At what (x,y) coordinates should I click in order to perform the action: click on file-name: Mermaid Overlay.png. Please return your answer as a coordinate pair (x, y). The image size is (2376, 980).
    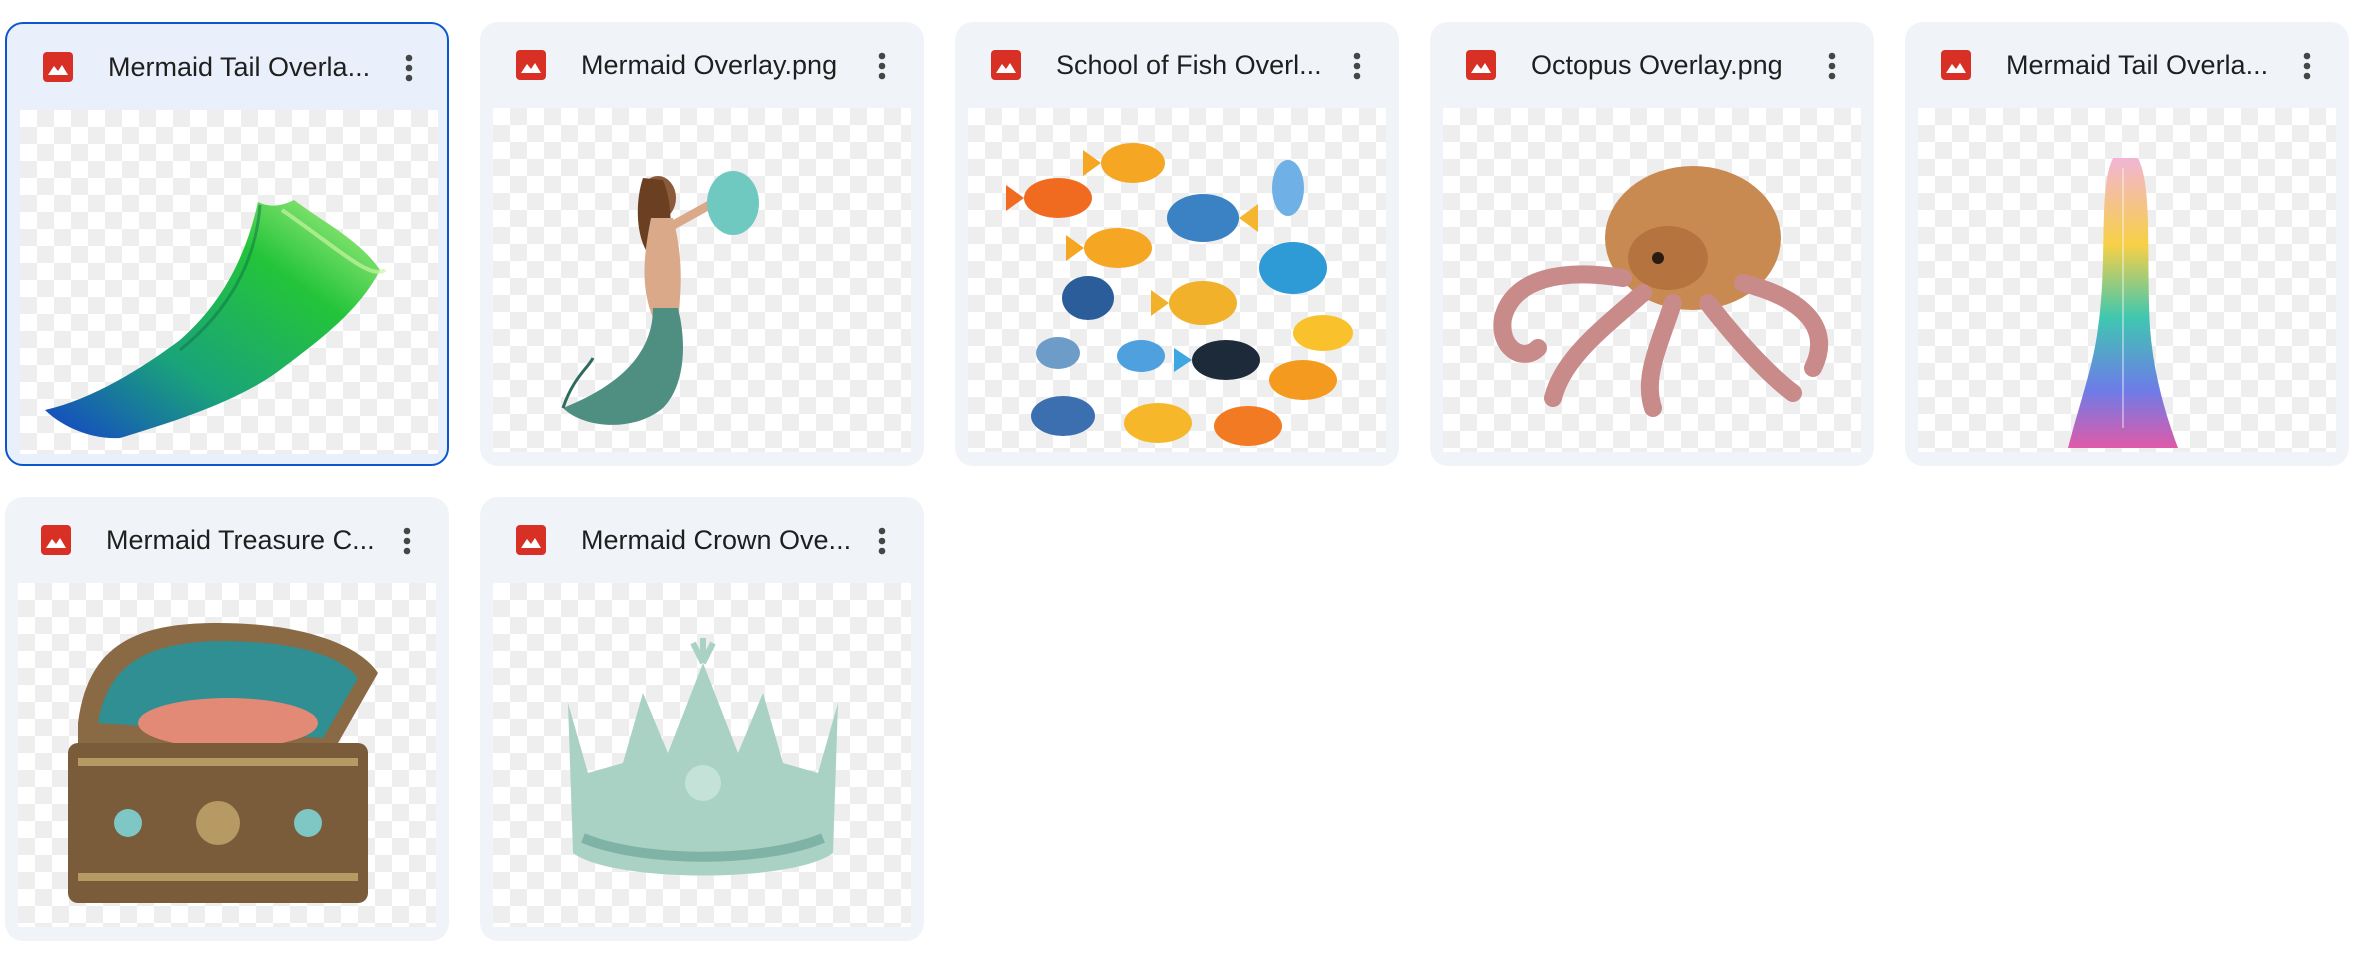
    Looking at the image, I should click on (709, 65).